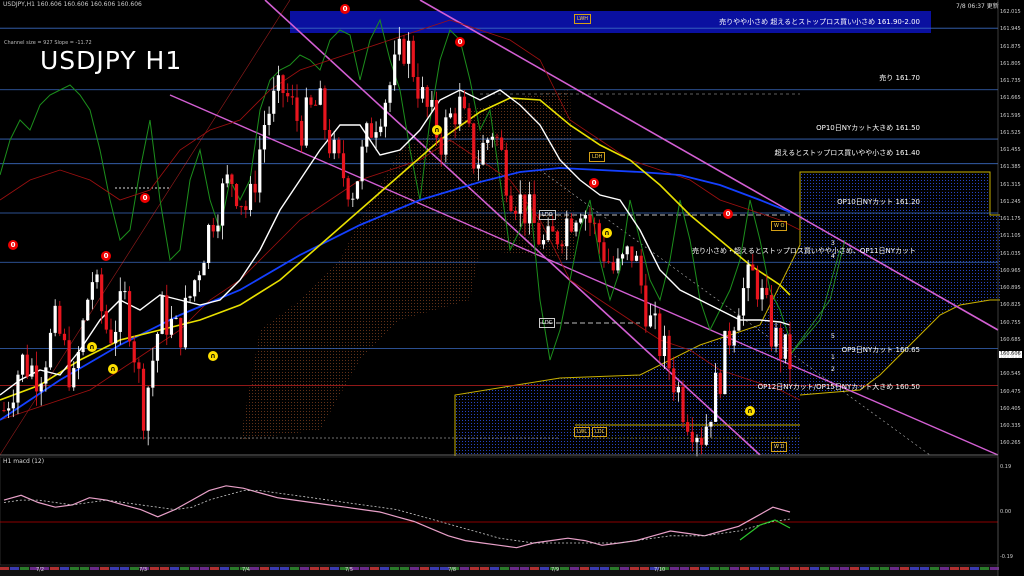  I want to click on ldc-box: LDC, so click(547, 323).